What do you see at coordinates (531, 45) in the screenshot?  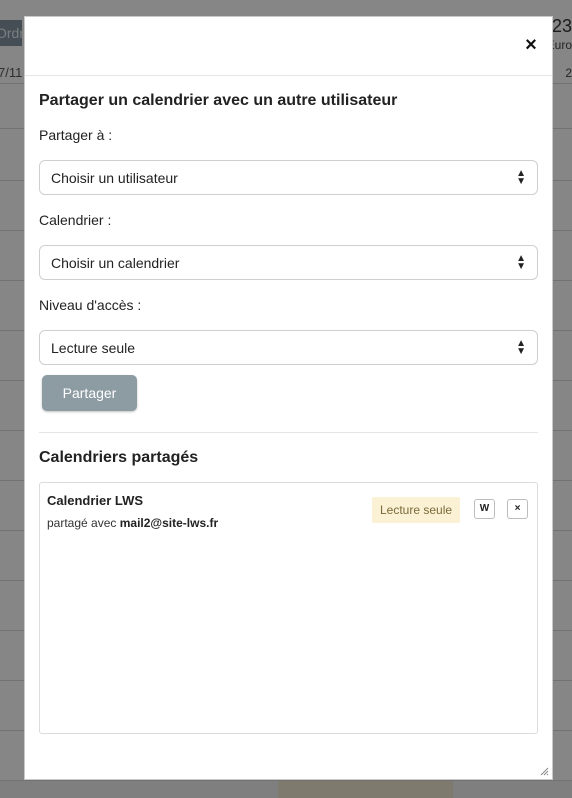 I see `close-icon: ×` at bounding box center [531, 45].